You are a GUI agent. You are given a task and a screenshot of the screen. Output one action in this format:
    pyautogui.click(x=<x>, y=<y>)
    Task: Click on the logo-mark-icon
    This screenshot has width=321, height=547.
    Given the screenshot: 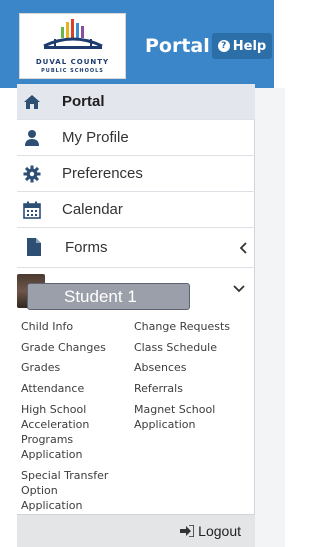 What is the action you would take?
    pyautogui.click(x=73, y=34)
    